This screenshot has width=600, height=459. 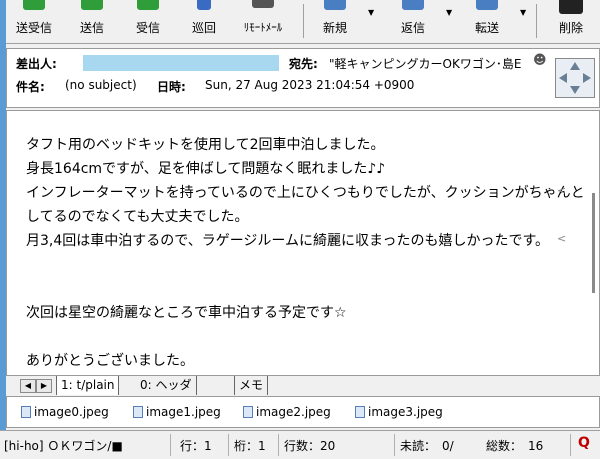 I want to click on attachment-item: image3.jpeg, so click(x=399, y=412).